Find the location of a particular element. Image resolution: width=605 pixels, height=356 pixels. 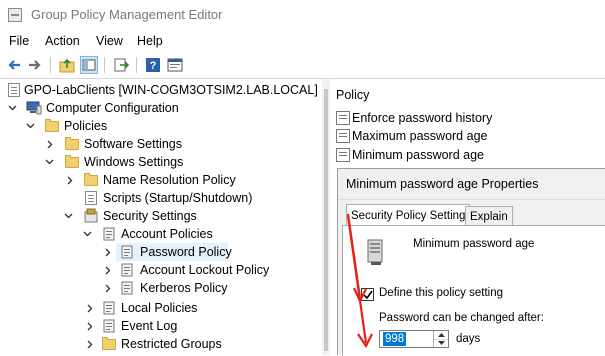

tree-item-software-settings: Software Settings is located at coordinates (161, 144).